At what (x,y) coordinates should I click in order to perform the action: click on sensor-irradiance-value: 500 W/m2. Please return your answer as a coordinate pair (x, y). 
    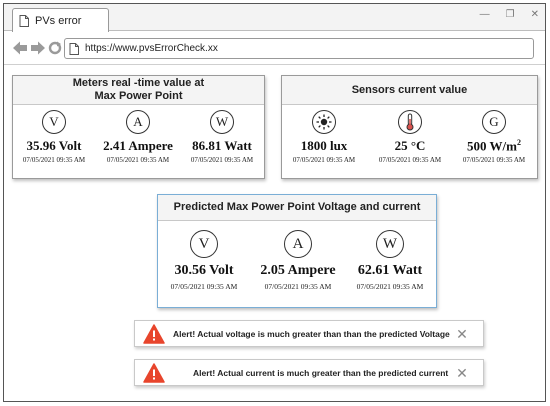
    Looking at the image, I should click on (494, 146).